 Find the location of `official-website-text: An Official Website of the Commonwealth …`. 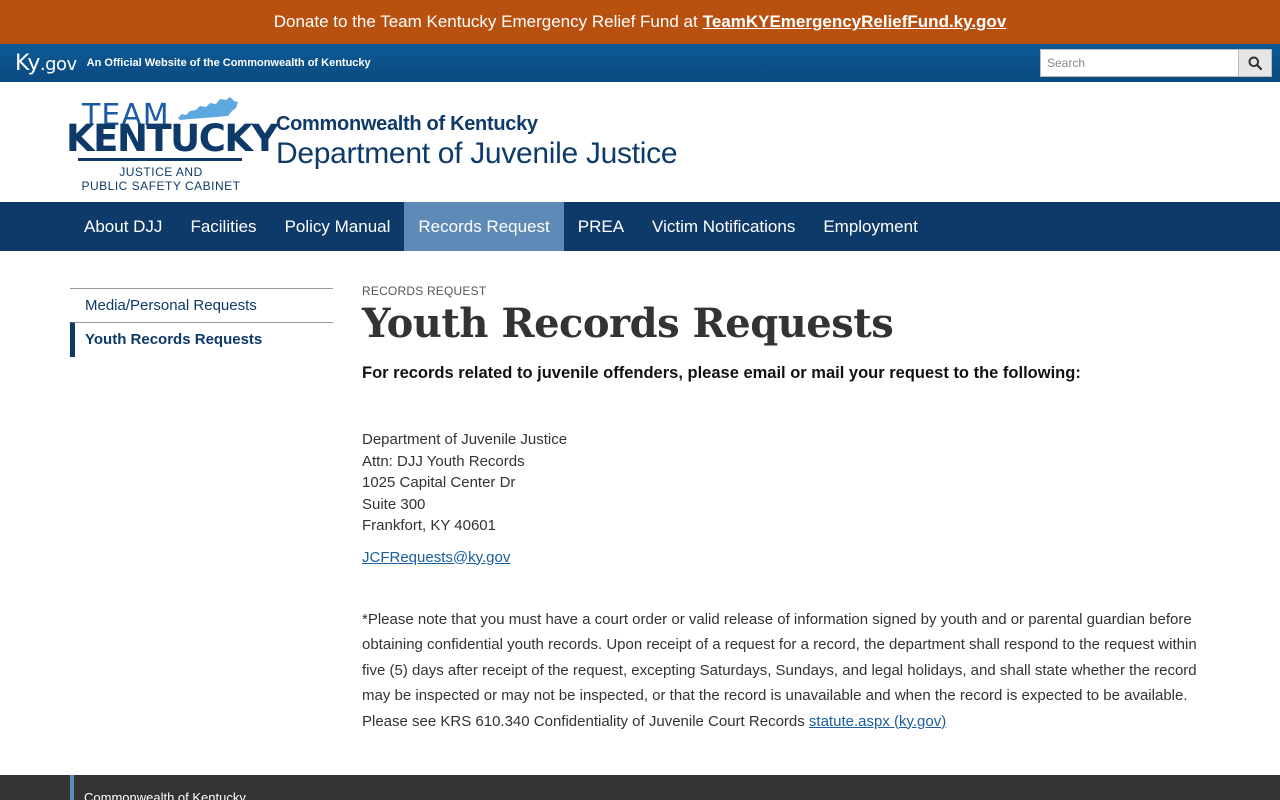

official-website-text: An Official Website of the Commonwealth … is located at coordinates (228, 63).